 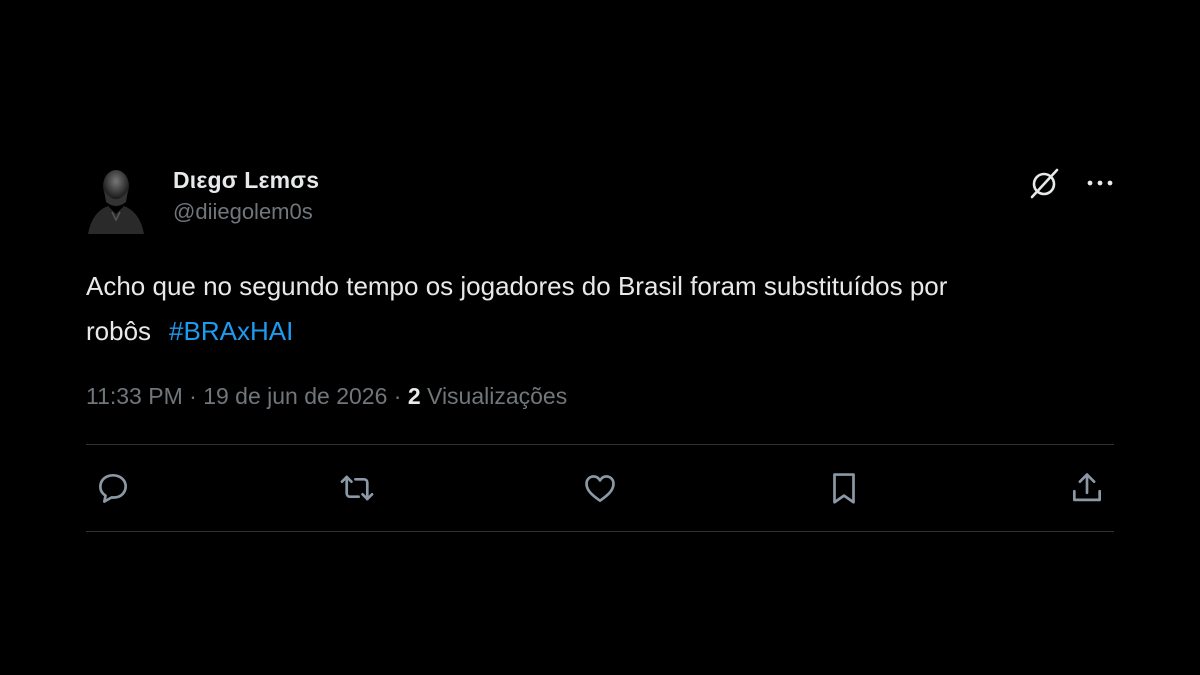 I want to click on tweet-date: 19 de jun de 2026, so click(x=295, y=396).